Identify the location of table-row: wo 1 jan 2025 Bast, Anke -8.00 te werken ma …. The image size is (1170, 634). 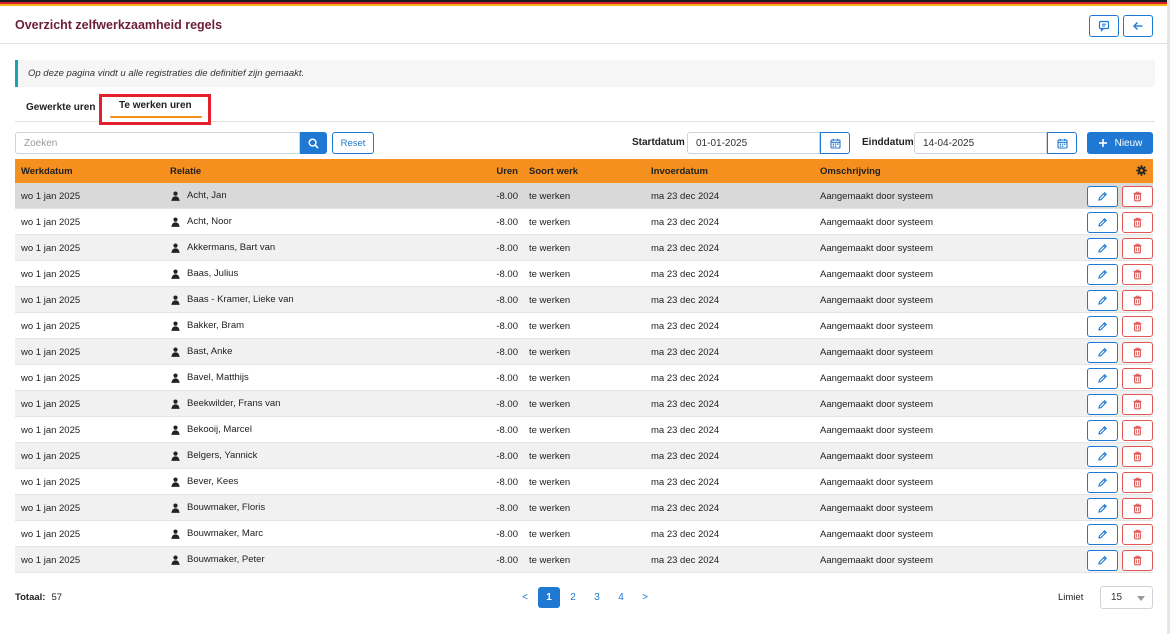
(584, 352).